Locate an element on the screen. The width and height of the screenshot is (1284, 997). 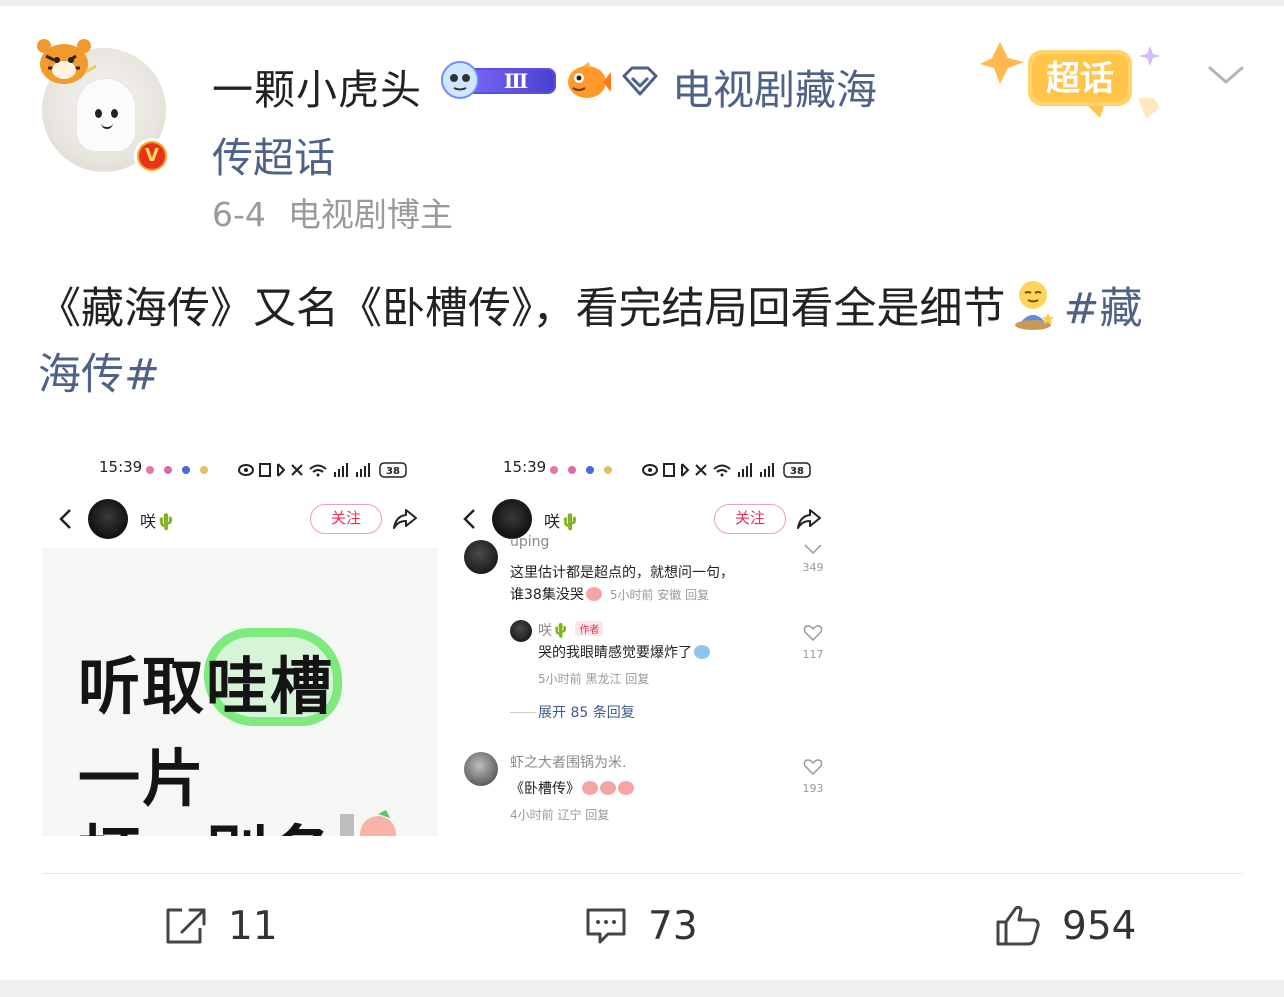
svg-text: Ⅲ is located at coordinates (516, 81).